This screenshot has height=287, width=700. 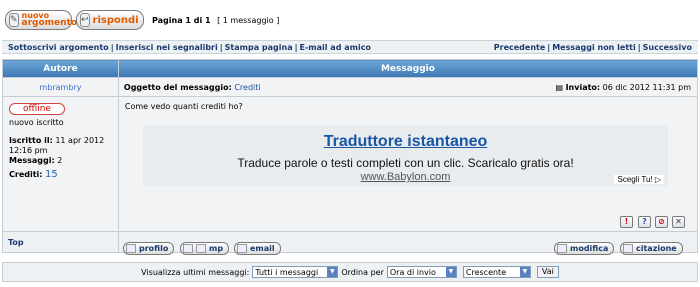 I want to click on ad-url: www.Babylon.com, so click(x=405, y=177).